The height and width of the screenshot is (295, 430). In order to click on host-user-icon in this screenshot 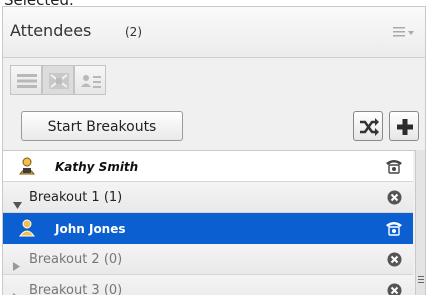, I will do `click(27, 168)`.